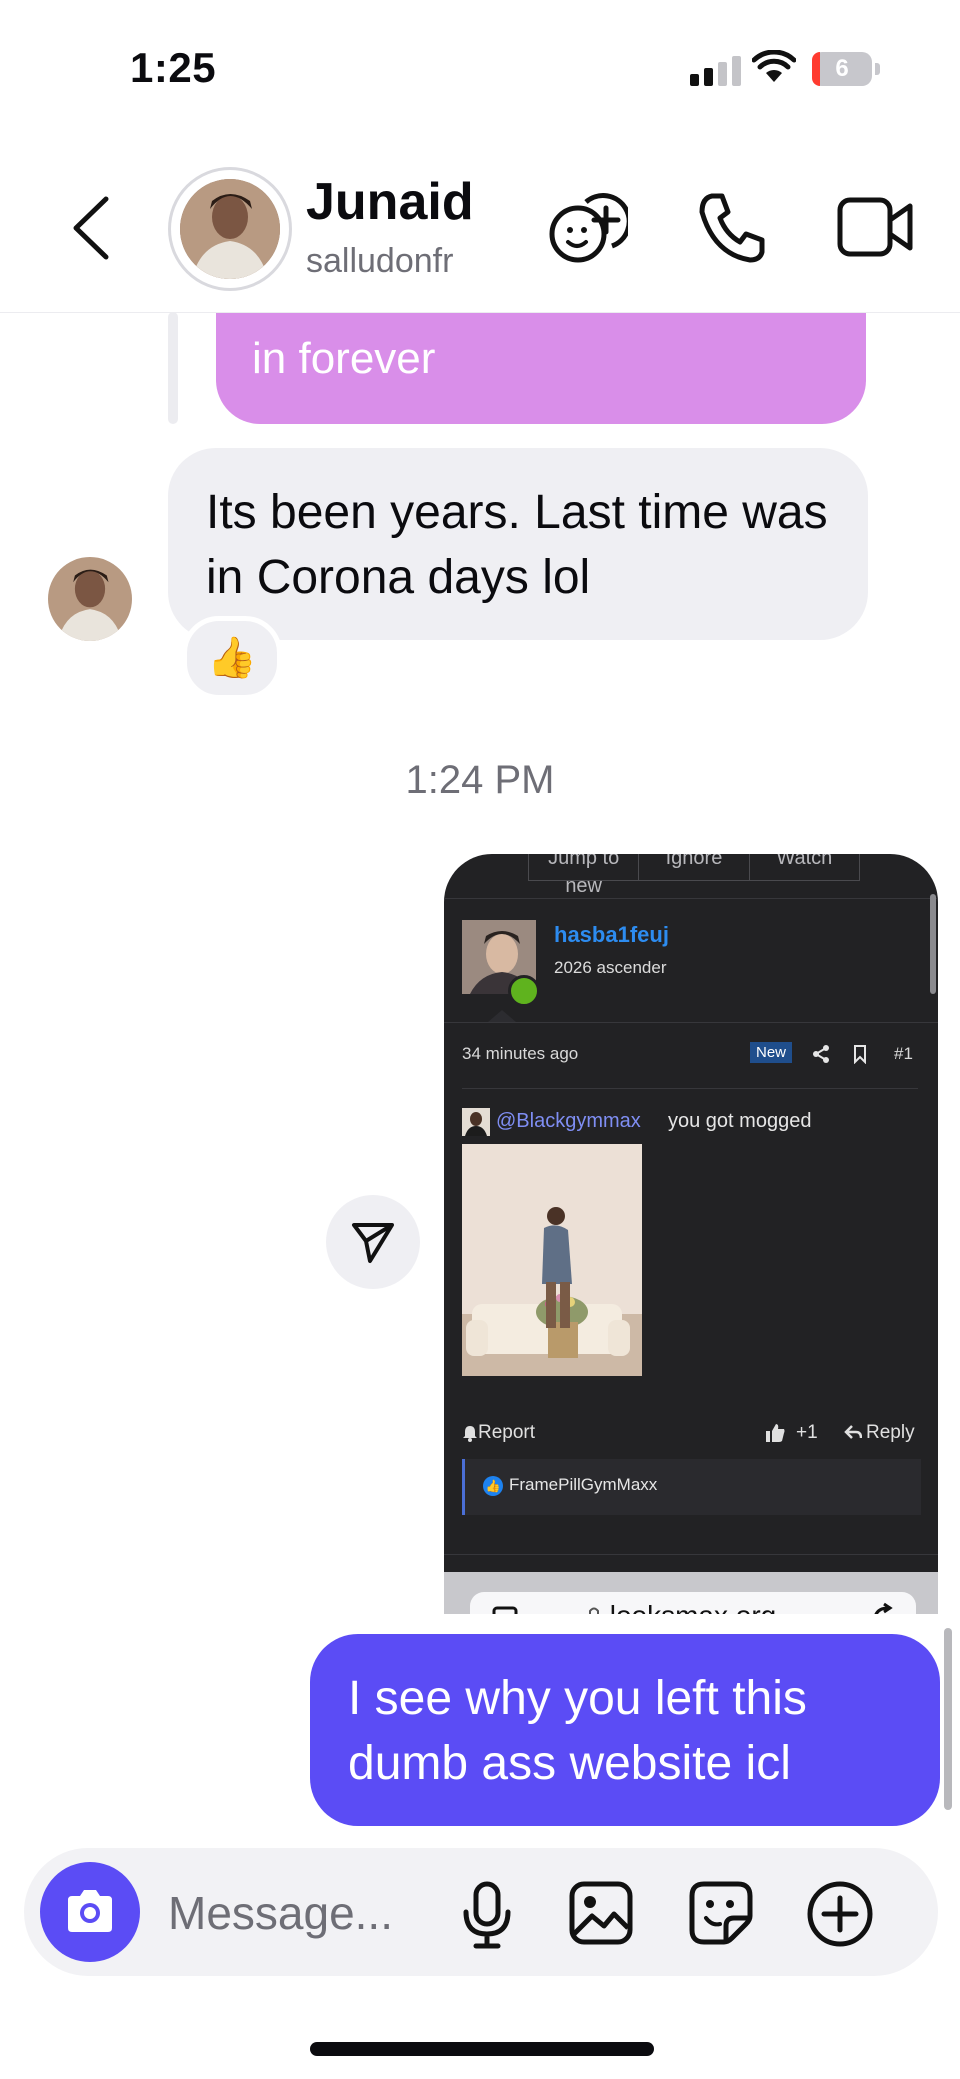  I want to click on microphone-icon, so click(487, 1915).